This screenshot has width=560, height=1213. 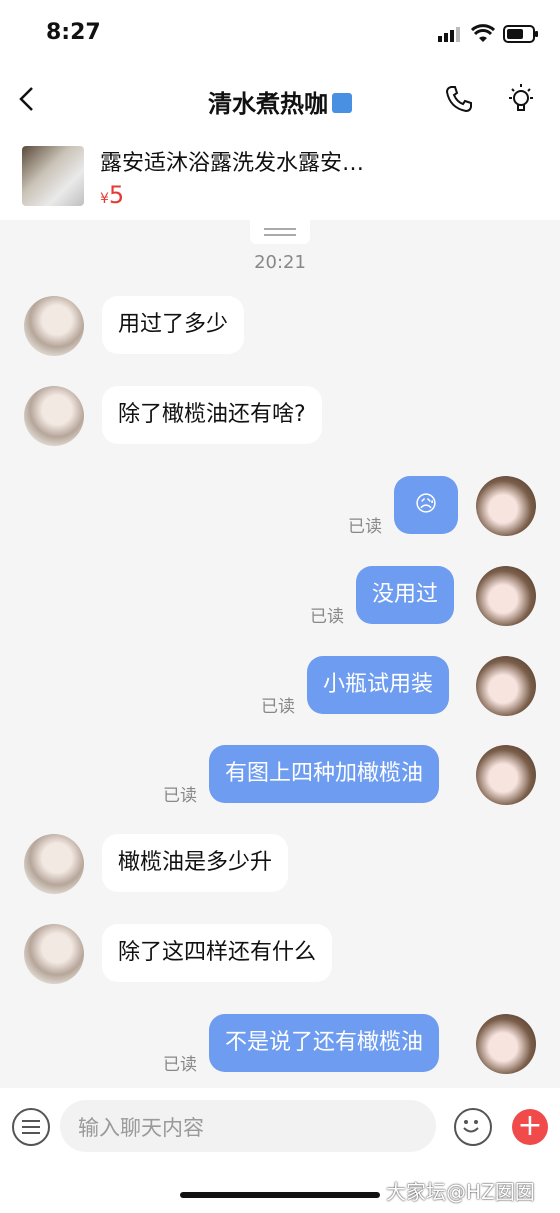 What do you see at coordinates (426, 505) in the screenshot?
I see `message-bubble: 😥` at bounding box center [426, 505].